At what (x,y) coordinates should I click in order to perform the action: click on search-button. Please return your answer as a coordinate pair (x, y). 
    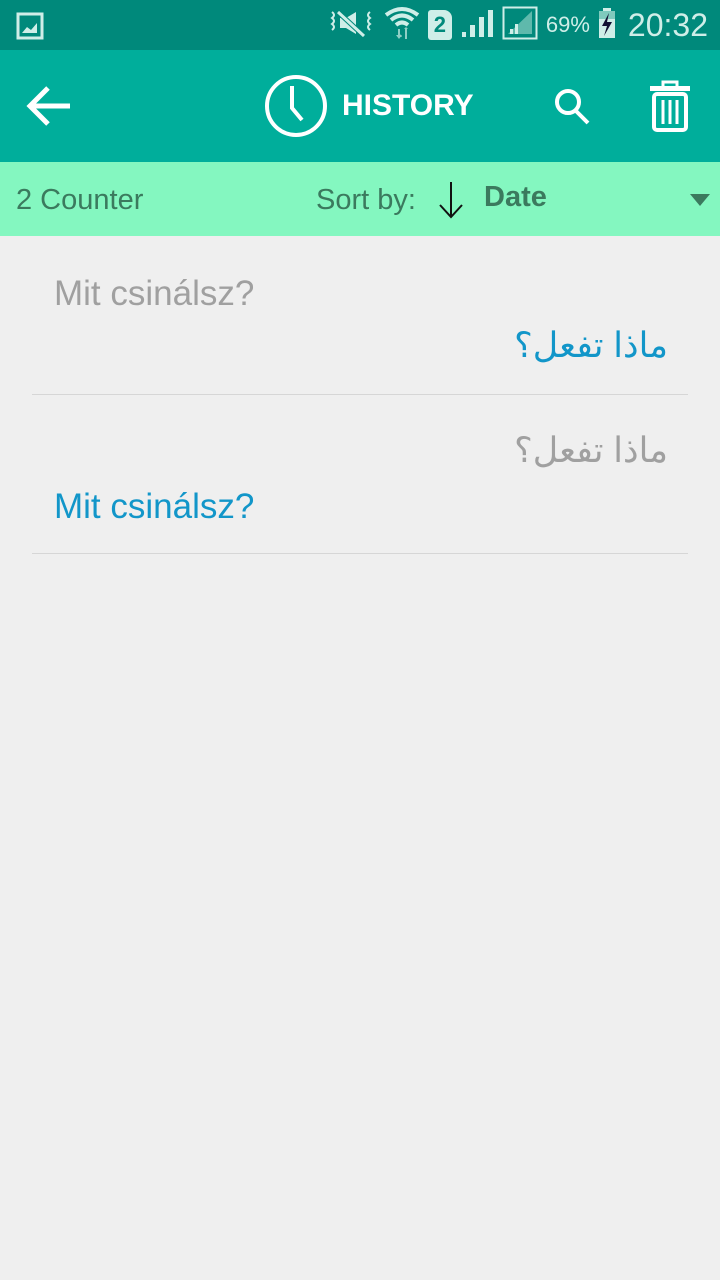
    Looking at the image, I should click on (572, 106).